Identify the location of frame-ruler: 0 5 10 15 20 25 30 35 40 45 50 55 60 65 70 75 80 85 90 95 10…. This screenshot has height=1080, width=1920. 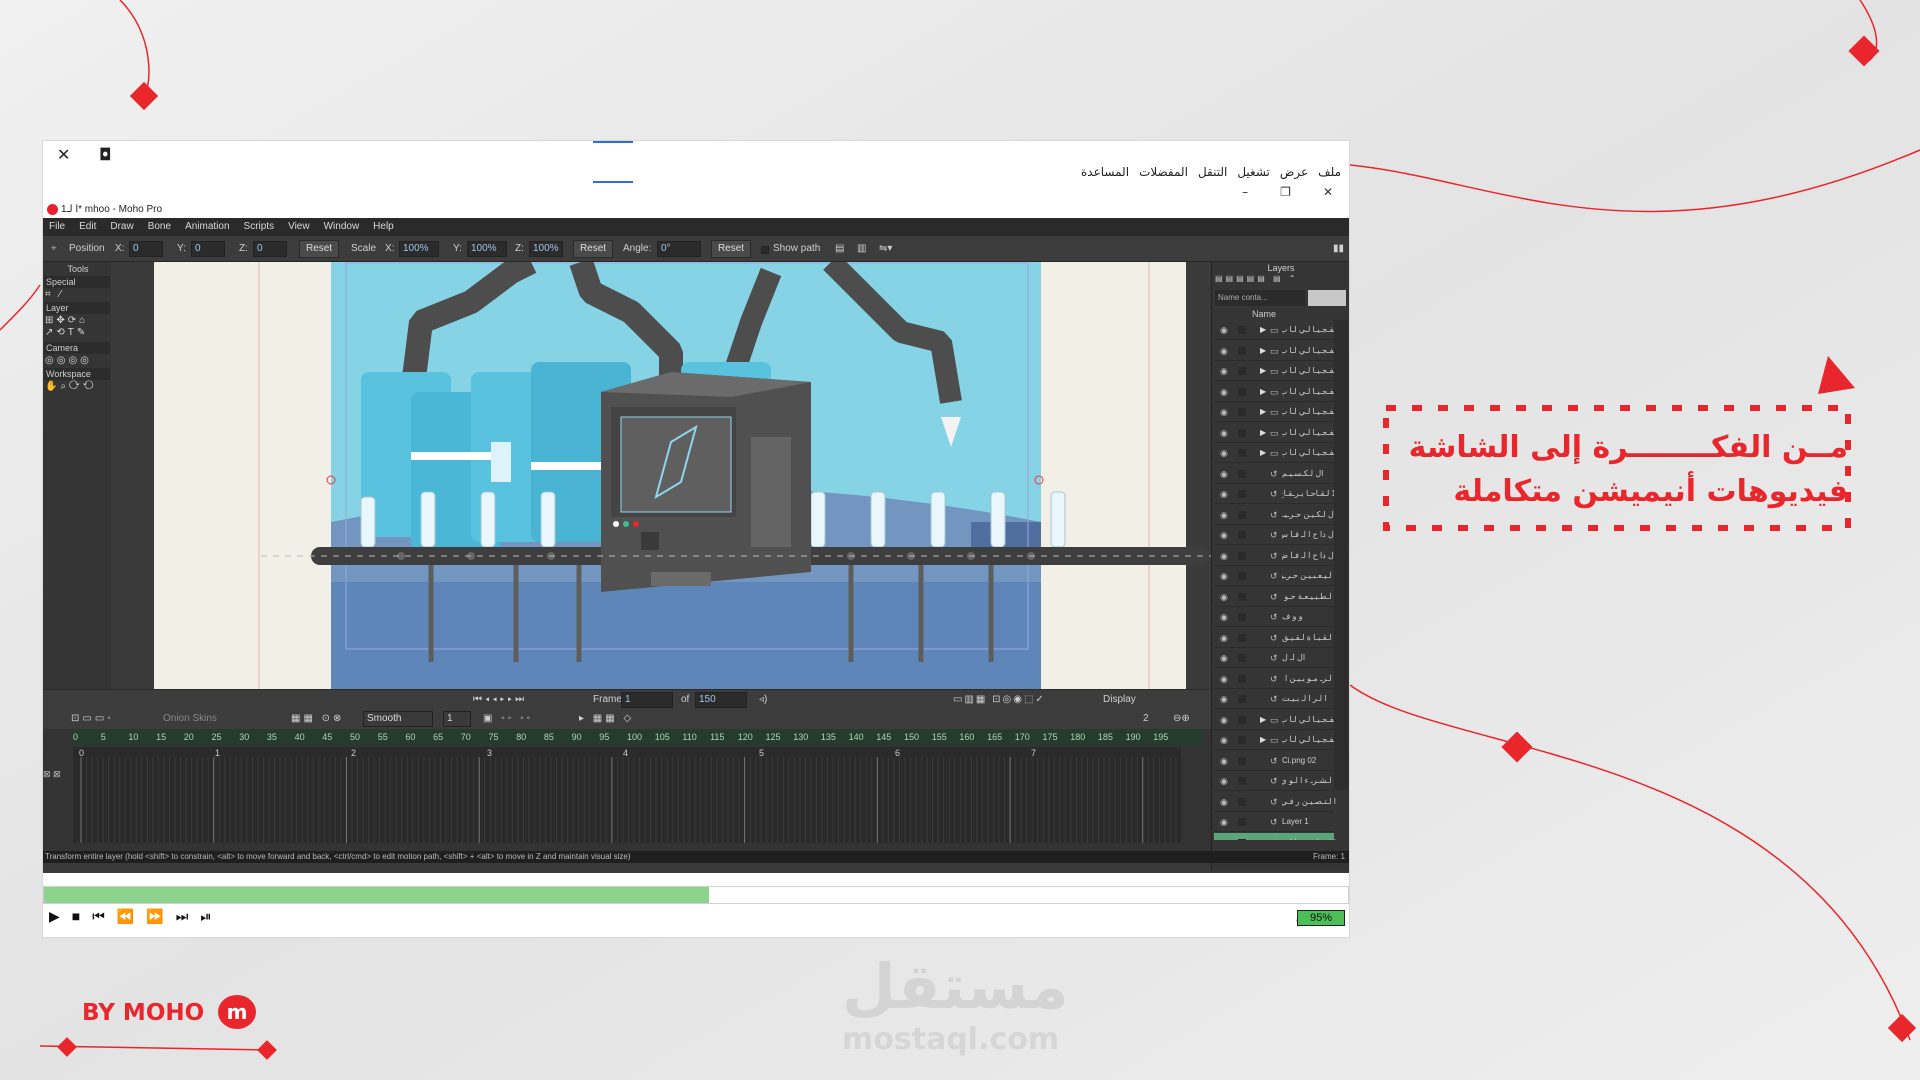
(638, 737).